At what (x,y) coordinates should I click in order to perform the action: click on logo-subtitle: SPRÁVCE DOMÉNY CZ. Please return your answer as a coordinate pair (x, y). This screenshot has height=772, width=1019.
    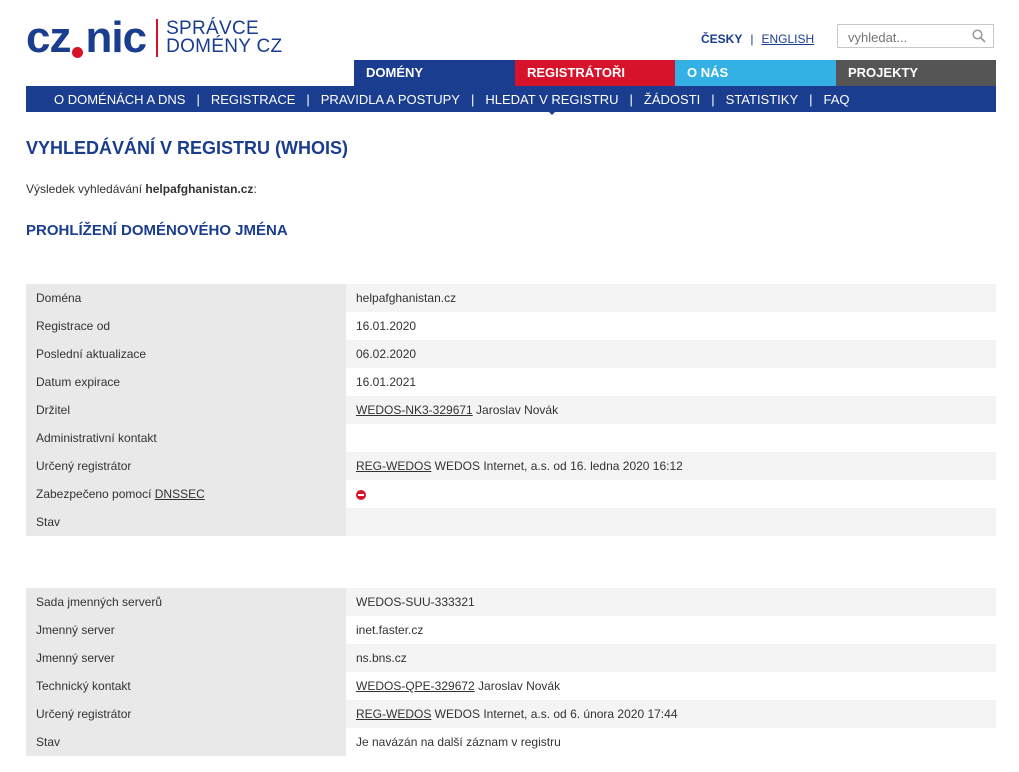
    Looking at the image, I should click on (224, 37).